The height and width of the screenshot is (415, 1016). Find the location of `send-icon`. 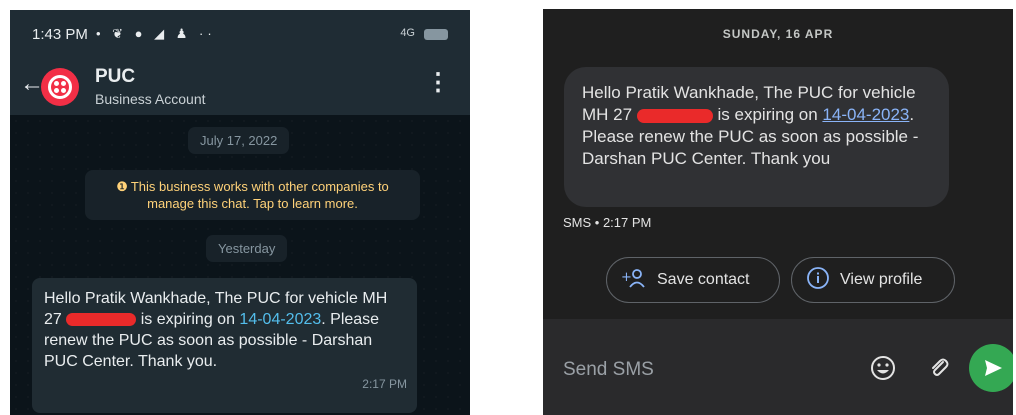

send-icon is located at coordinates (993, 368).